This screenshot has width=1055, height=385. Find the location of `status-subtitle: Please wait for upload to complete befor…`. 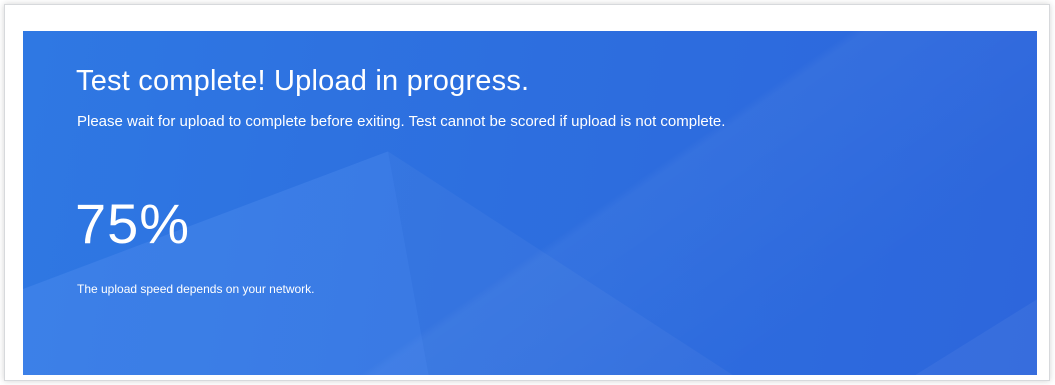

status-subtitle: Please wait for upload to complete befor… is located at coordinates (401, 121).